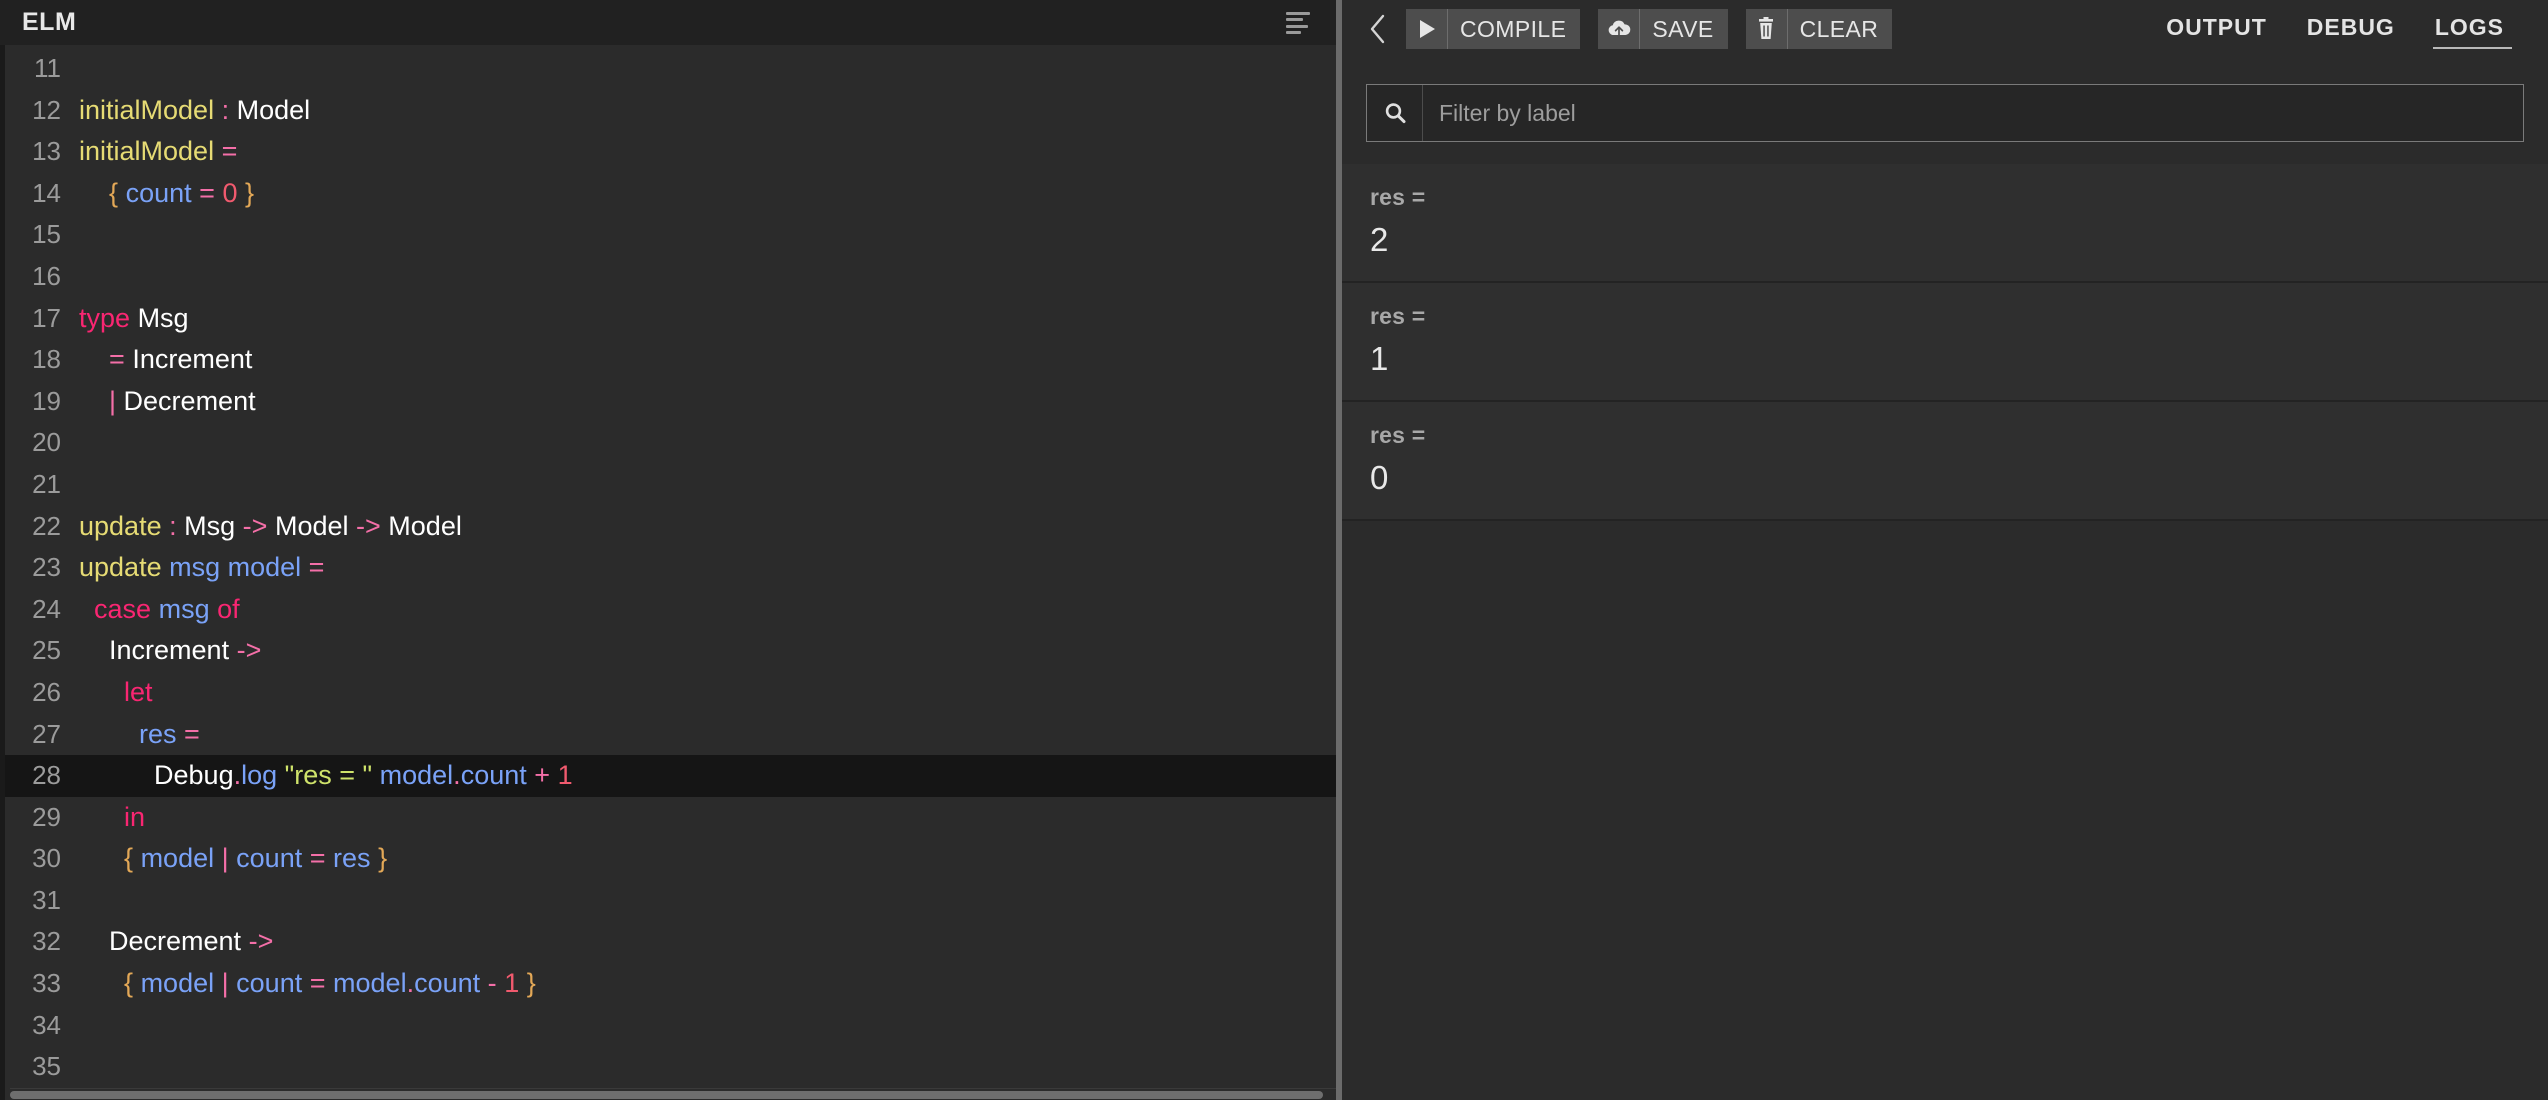 This screenshot has height=1100, width=2548. What do you see at coordinates (1398, 435) in the screenshot?
I see `log-entry-label: res =` at bounding box center [1398, 435].